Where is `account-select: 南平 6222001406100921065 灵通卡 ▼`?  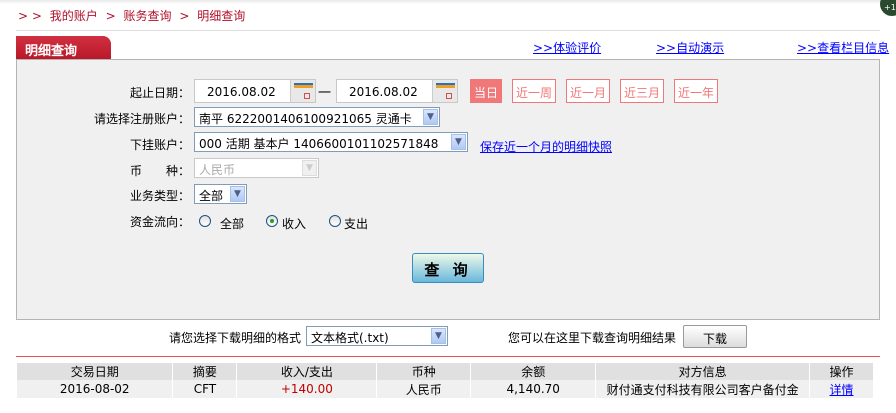
account-select: 南平 6222001406100921065 灵通卡 ▼ is located at coordinates (317, 117).